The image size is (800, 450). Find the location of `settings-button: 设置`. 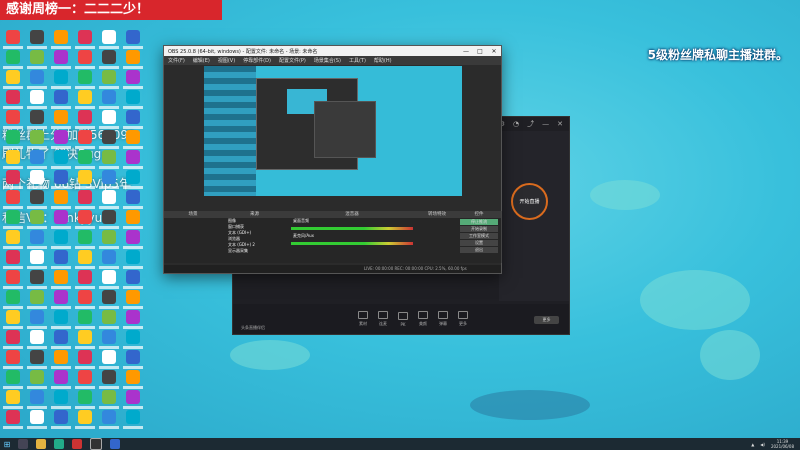

settings-button: 设置 is located at coordinates (479, 243).